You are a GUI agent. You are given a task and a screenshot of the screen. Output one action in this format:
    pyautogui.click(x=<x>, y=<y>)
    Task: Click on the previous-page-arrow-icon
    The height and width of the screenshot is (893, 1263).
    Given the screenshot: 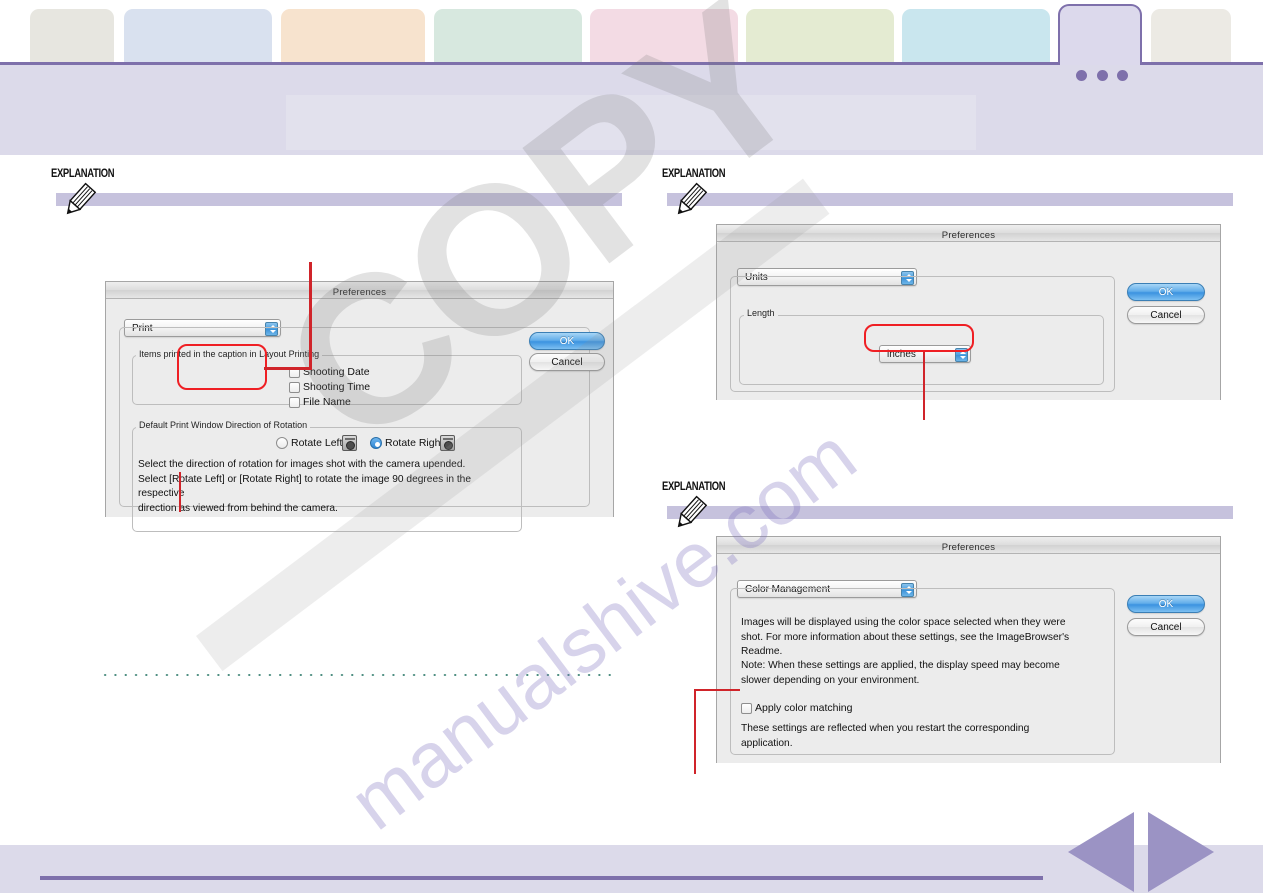 What is the action you would take?
    pyautogui.click(x=1101, y=852)
    